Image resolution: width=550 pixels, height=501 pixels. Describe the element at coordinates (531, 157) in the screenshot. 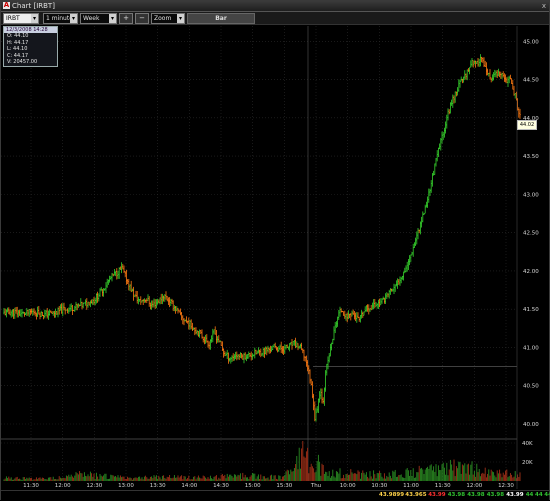

I see `price-tick-label: 43.50` at that location.